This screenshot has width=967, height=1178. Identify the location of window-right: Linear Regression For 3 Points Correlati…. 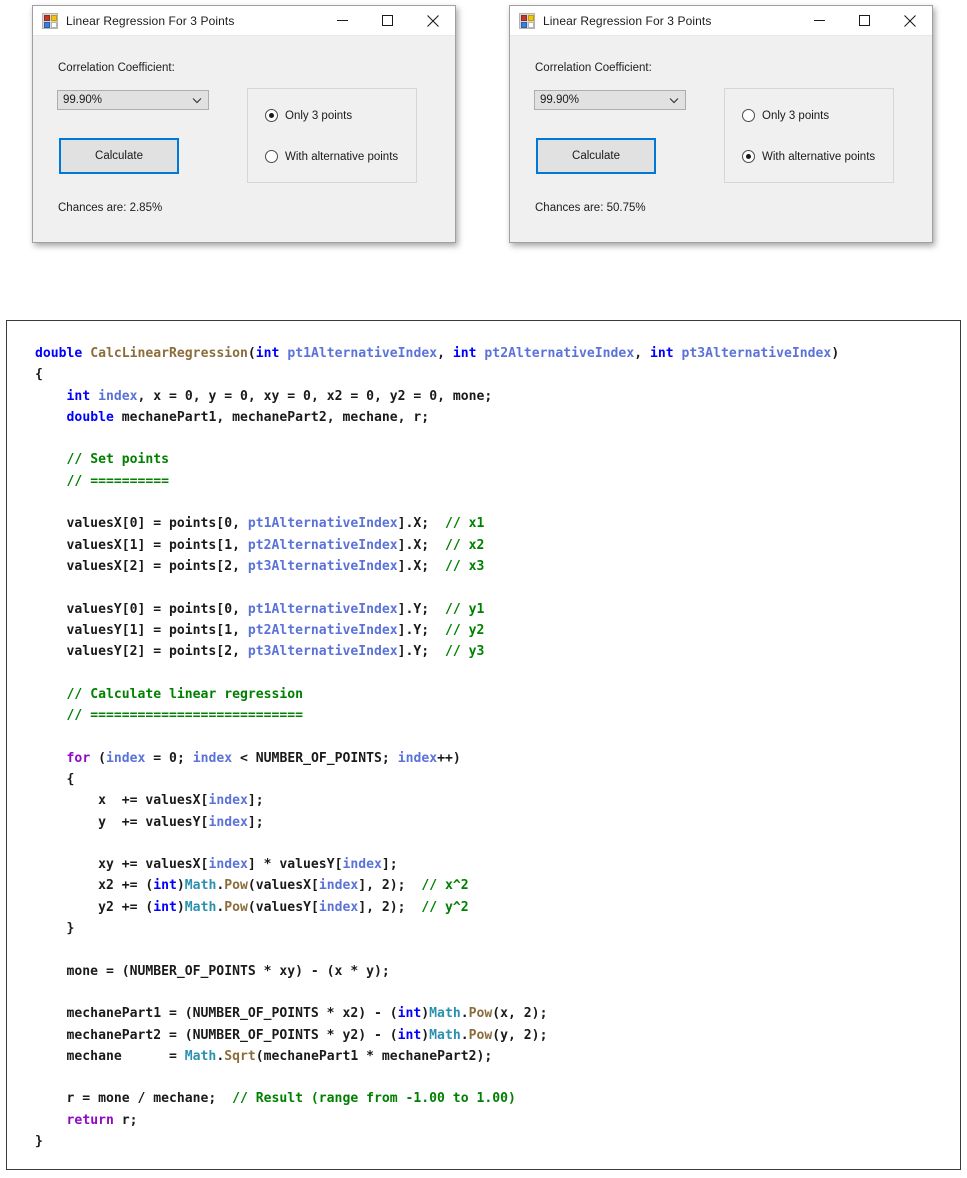
(721, 124).